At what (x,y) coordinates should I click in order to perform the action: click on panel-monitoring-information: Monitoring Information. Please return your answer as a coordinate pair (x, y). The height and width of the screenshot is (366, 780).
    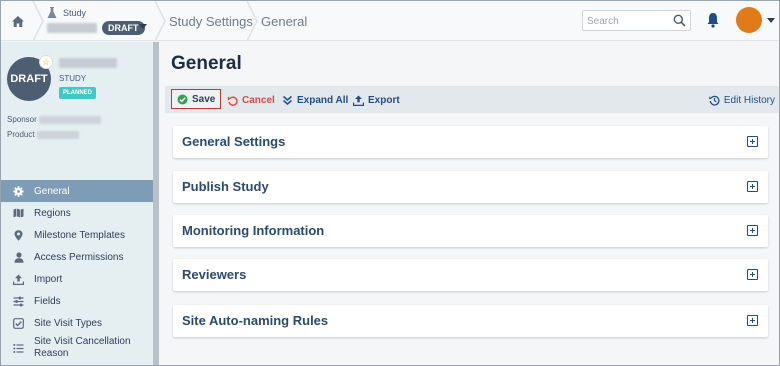
    Looking at the image, I should click on (470, 231).